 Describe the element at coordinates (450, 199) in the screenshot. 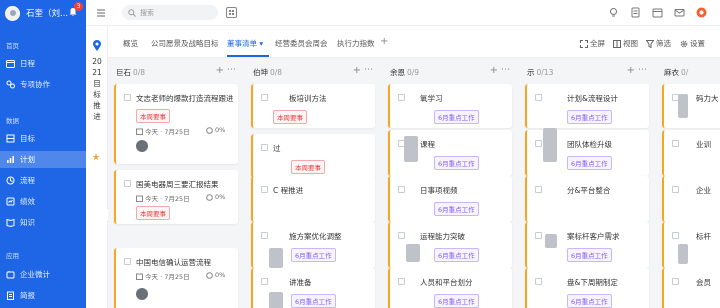

I see `task-card: 日事项视频 6月重点工作` at that location.